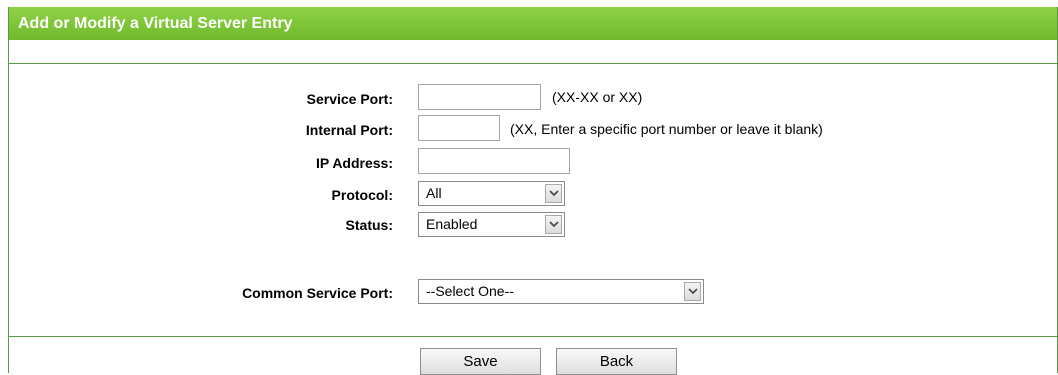 The height and width of the screenshot is (375, 1058). Describe the element at coordinates (349, 99) in the screenshot. I see `service-port-label: Service Port:` at that location.